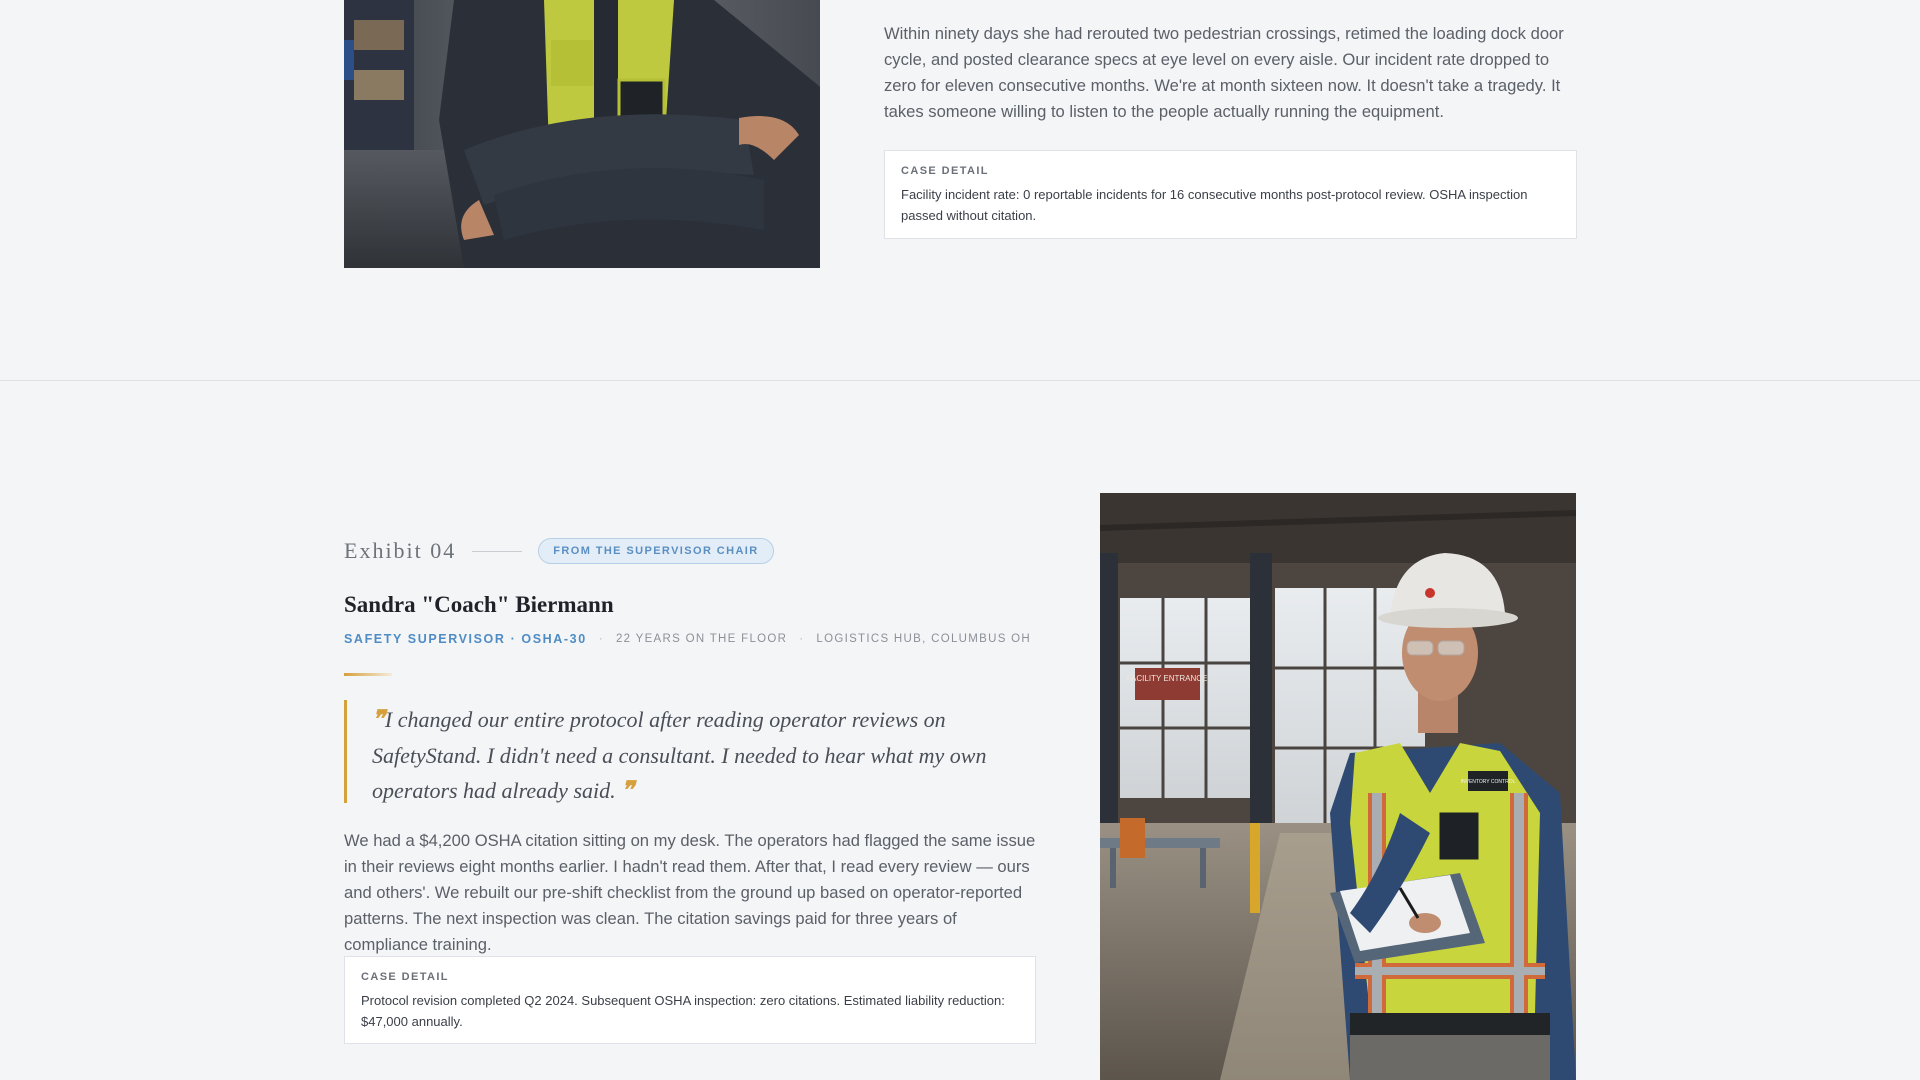 This screenshot has width=1920, height=1080. I want to click on exhibit-number: Exhibit 04, so click(400, 550).